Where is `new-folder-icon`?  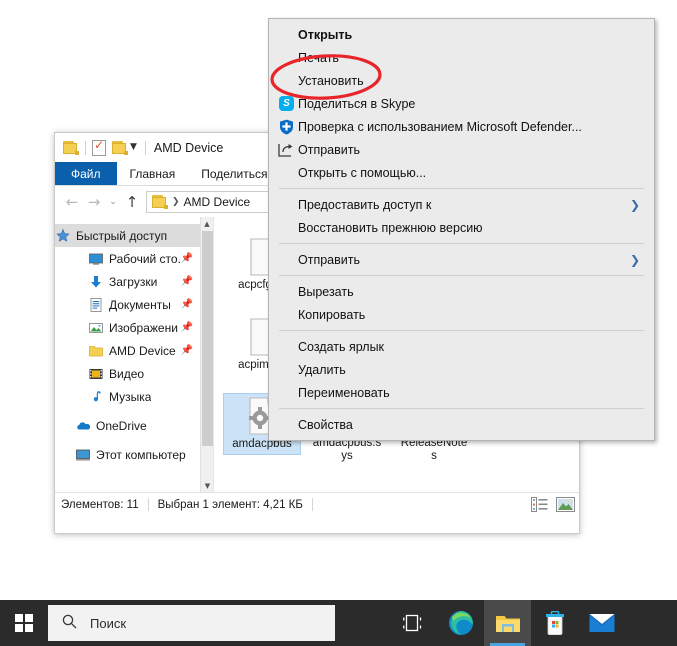
new-folder-icon is located at coordinates (120, 147).